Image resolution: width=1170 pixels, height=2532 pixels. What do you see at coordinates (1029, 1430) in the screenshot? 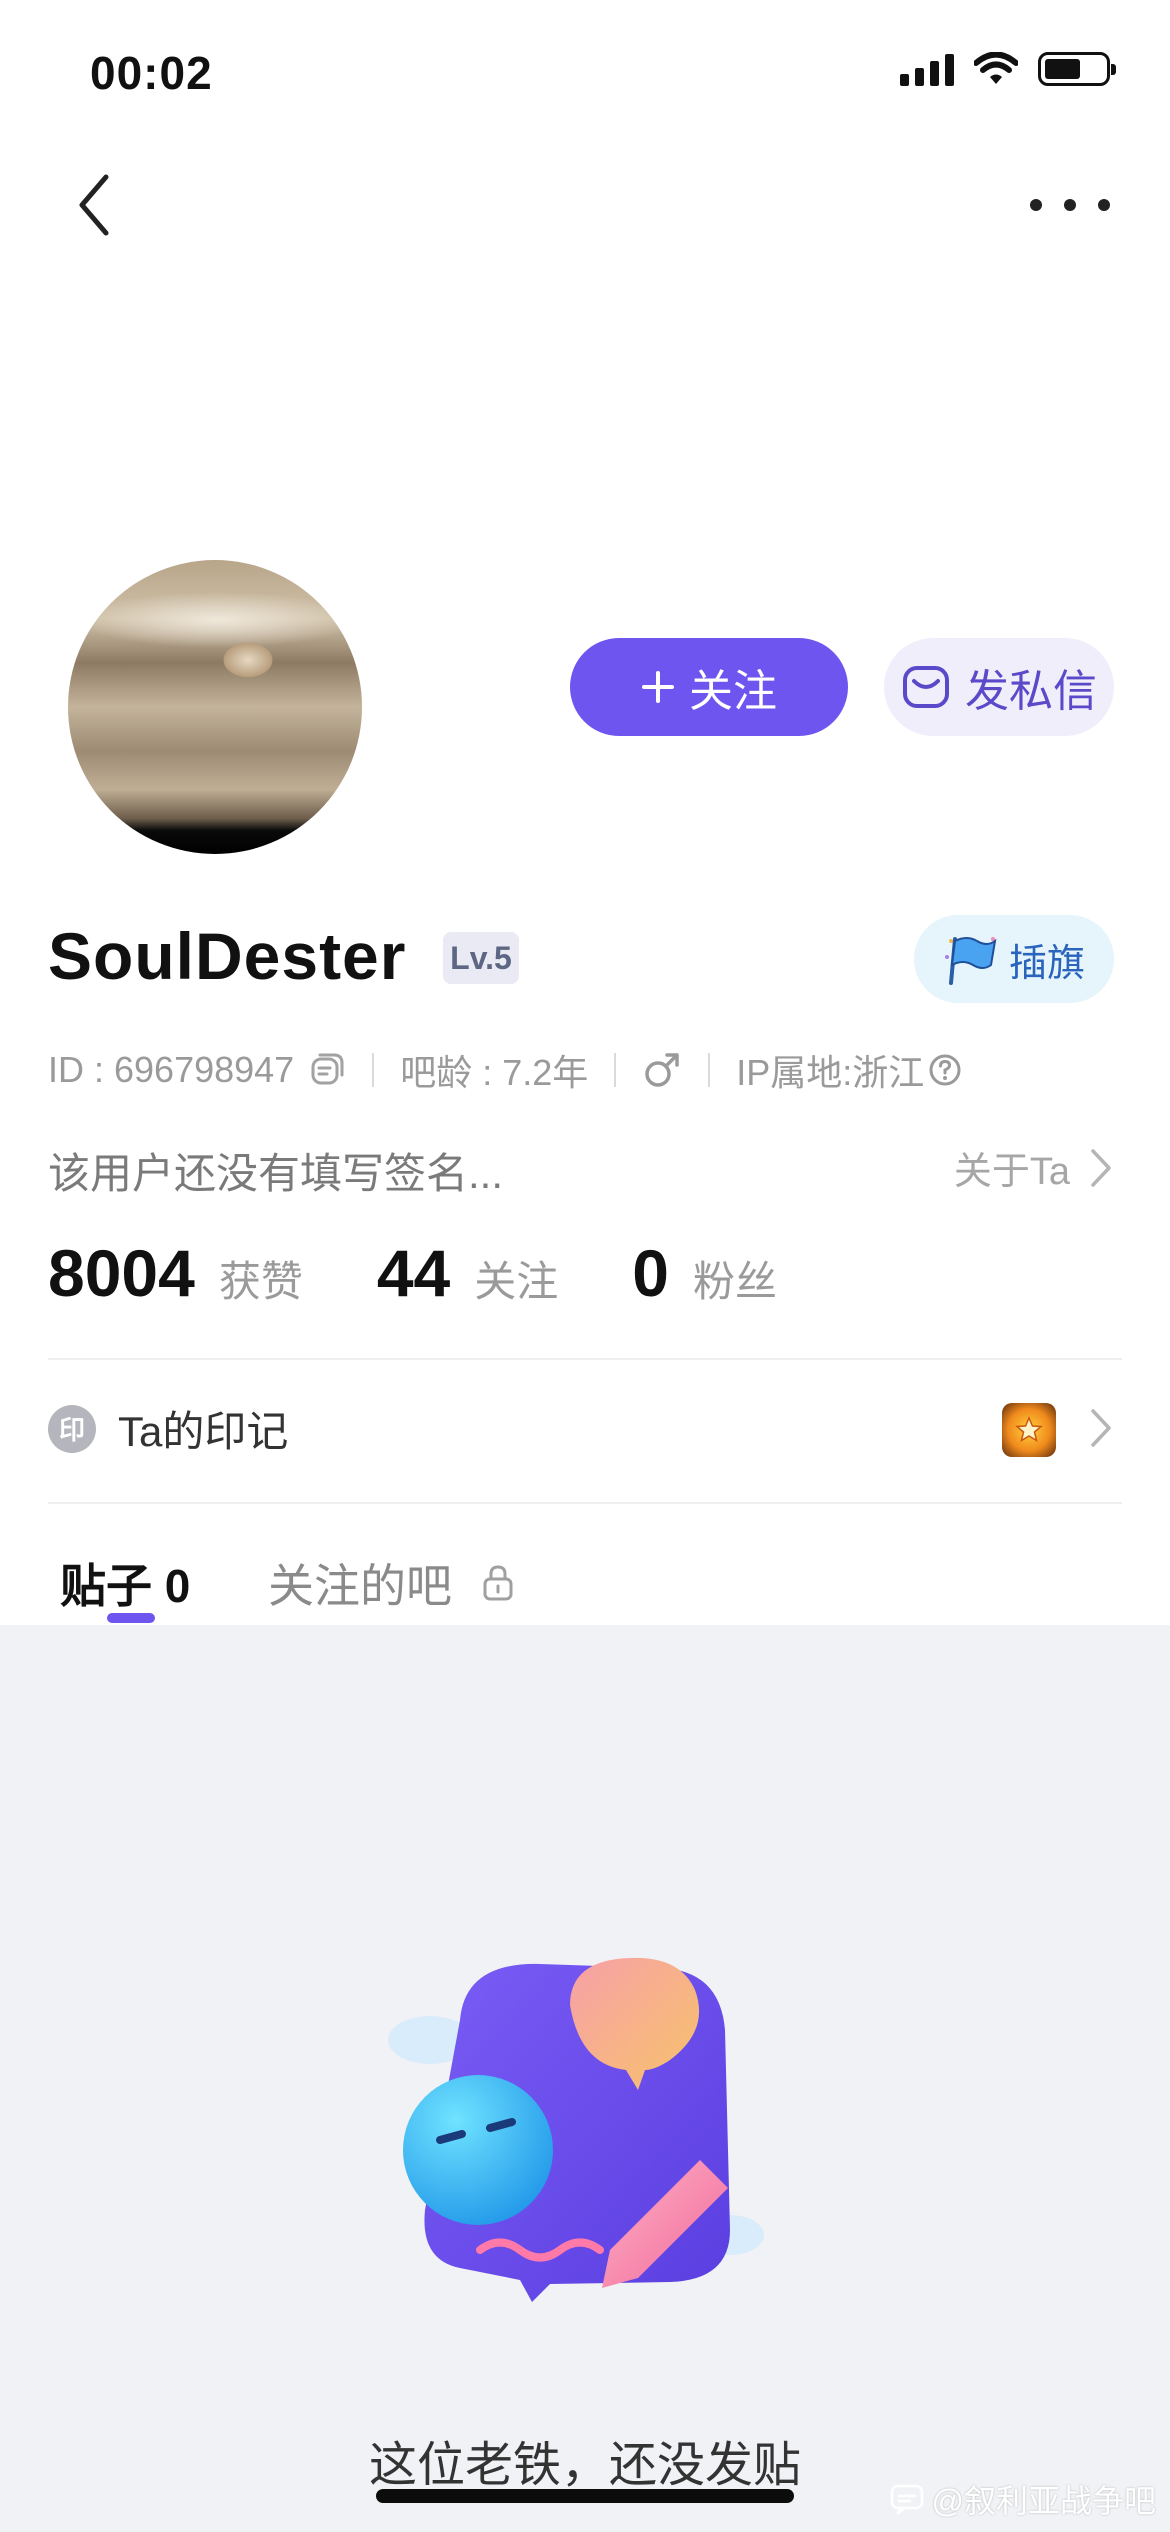
I see `medal-badge-icon` at bounding box center [1029, 1430].